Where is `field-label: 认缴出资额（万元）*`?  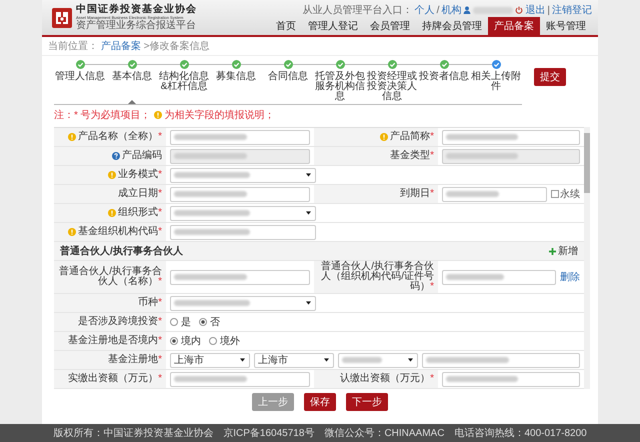
field-label: 认缴出资额（万元）* is located at coordinates (376, 379).